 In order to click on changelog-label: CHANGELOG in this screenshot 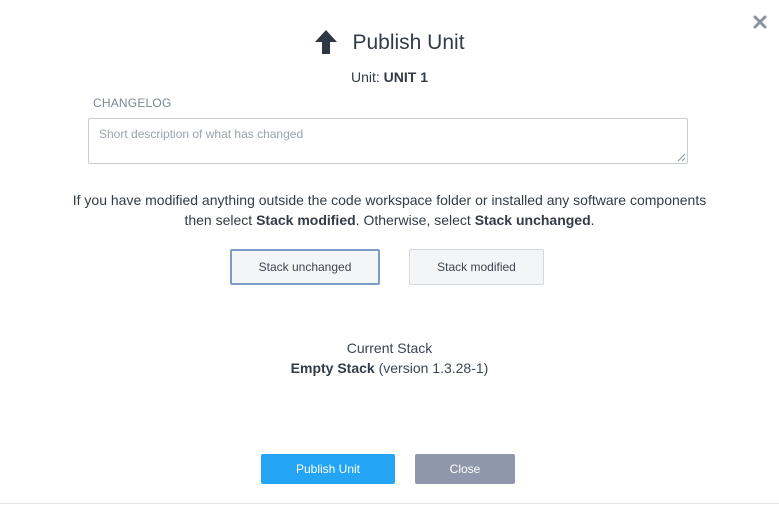, I will do `click(132, 103)`.